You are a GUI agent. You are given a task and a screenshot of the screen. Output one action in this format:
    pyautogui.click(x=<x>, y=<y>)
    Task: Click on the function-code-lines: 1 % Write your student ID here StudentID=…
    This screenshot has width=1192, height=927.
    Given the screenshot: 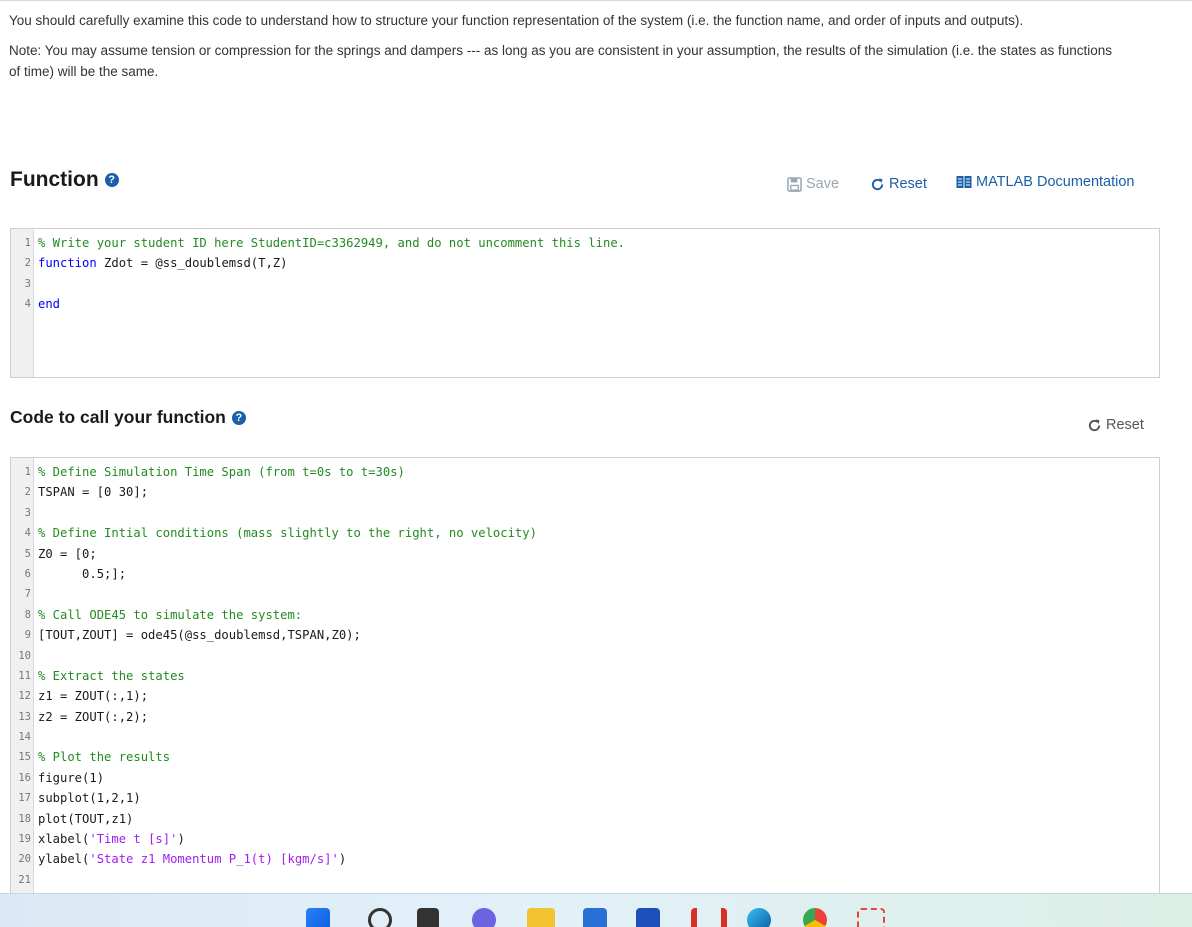 What is the action you would take?
    pyautogui.click(x=585, y=274)
    